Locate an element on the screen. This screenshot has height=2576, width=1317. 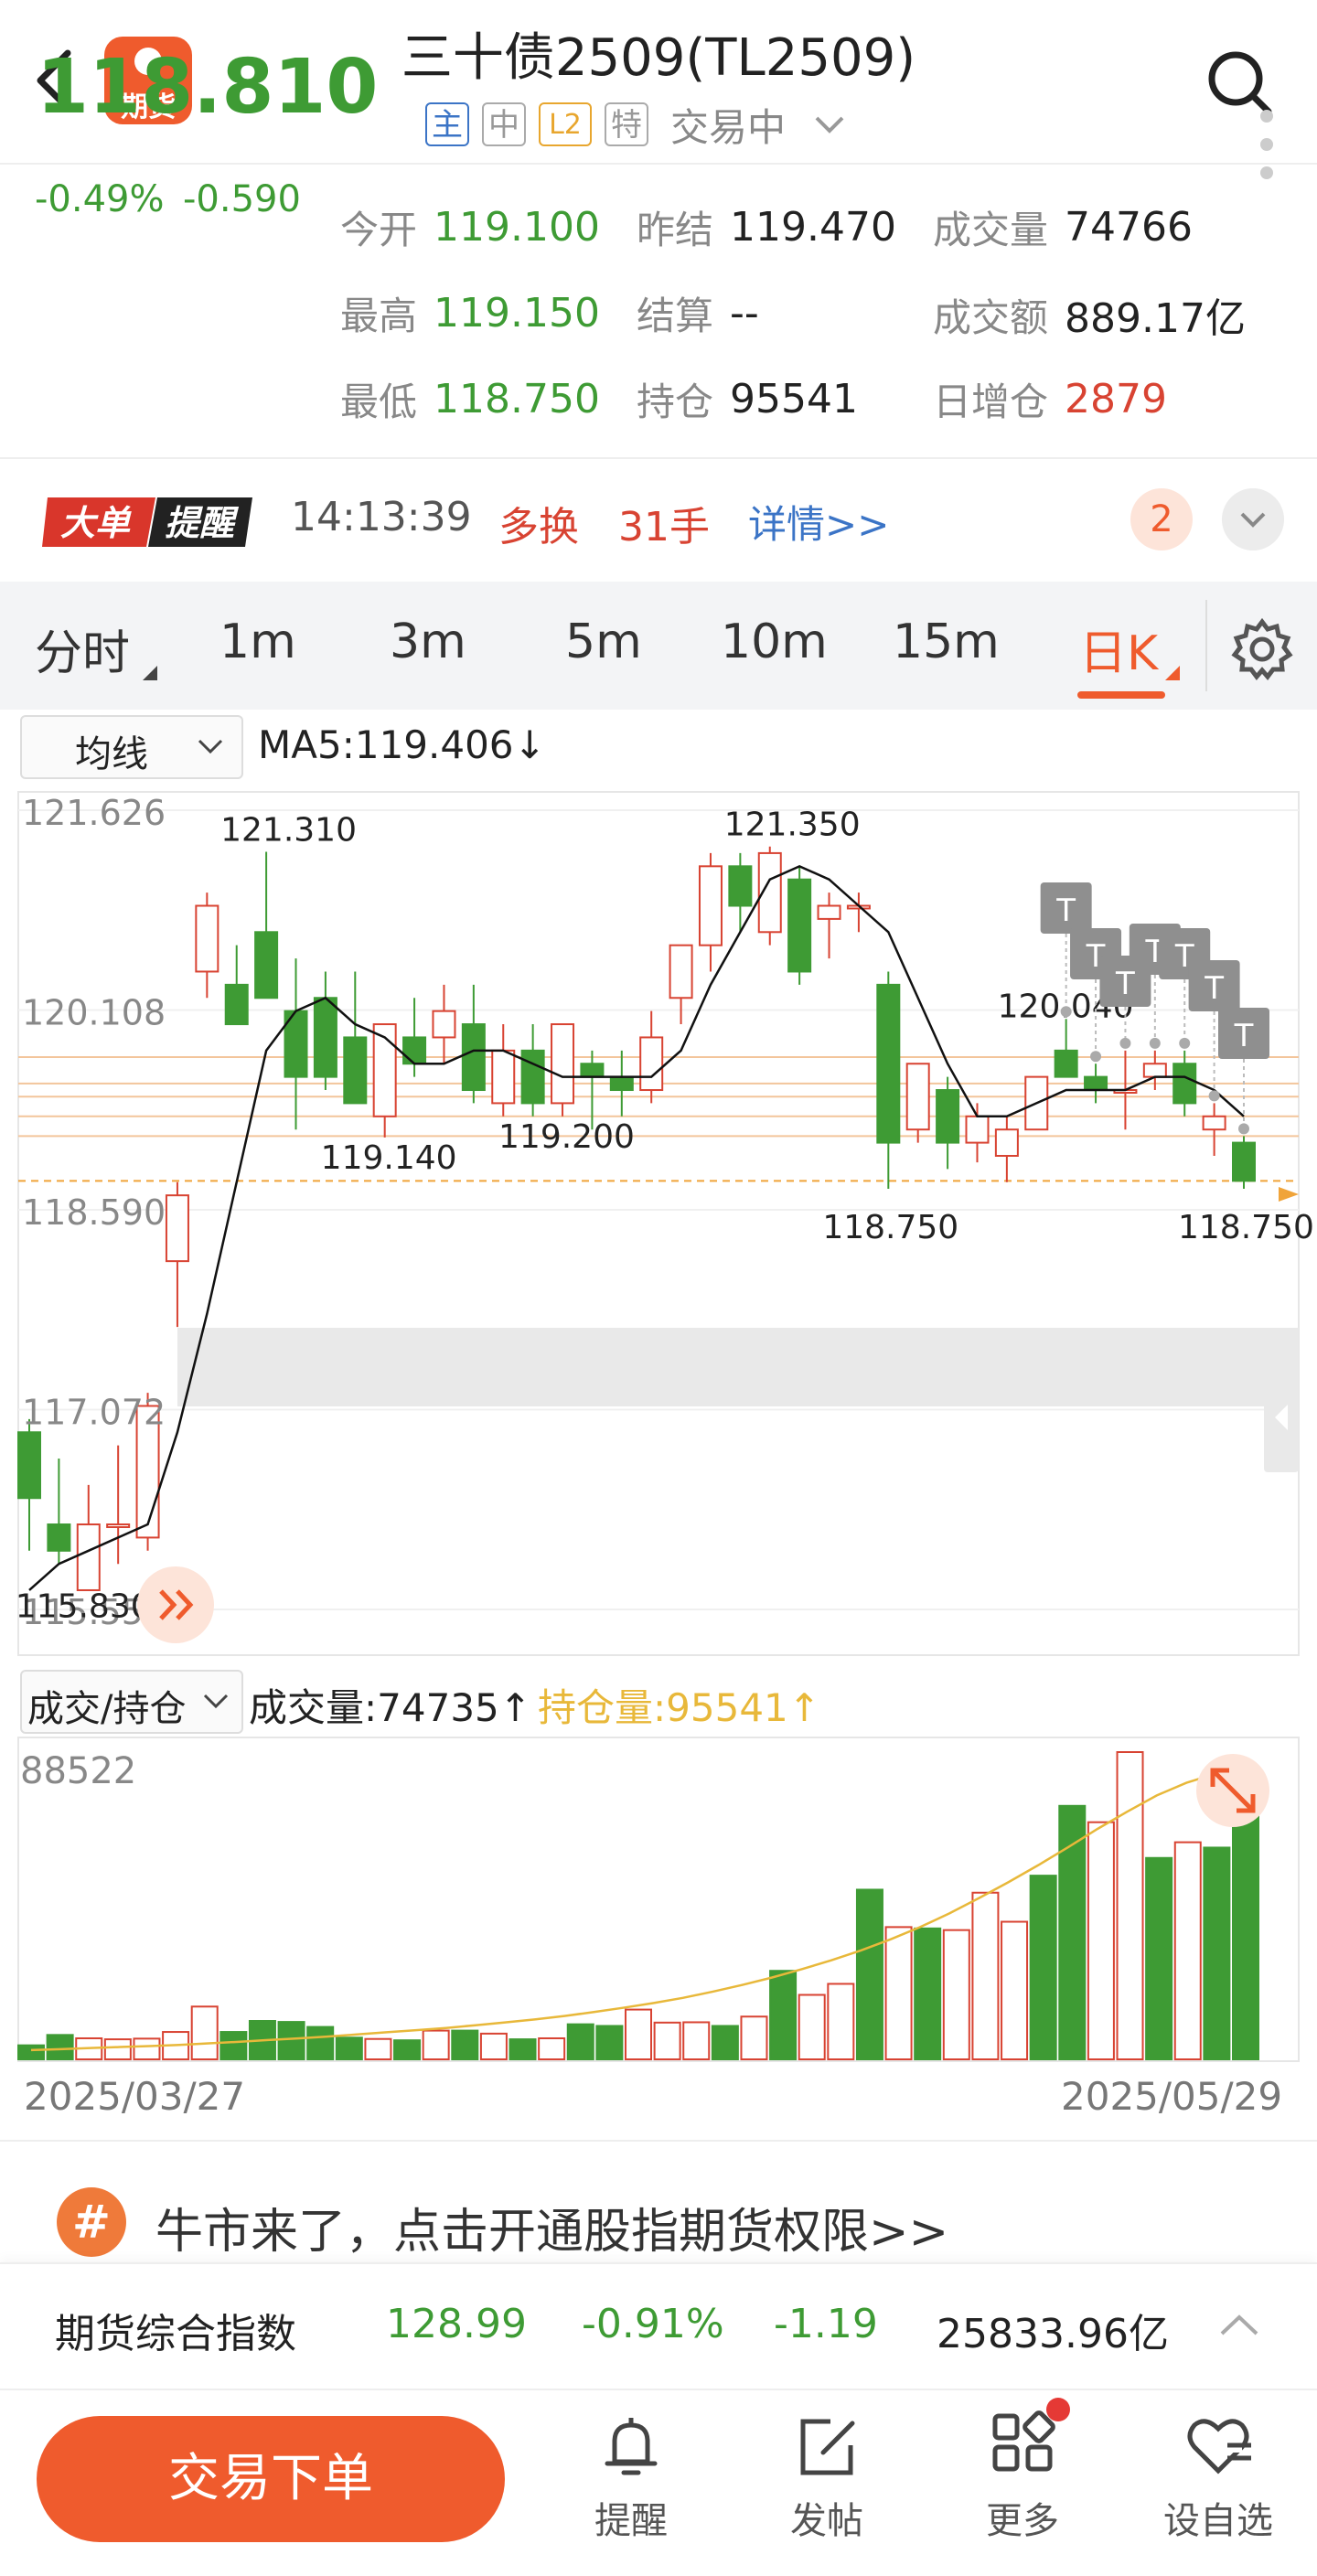
volume-value: 成交量:74735↑ is located at coordinates (390, 1707).